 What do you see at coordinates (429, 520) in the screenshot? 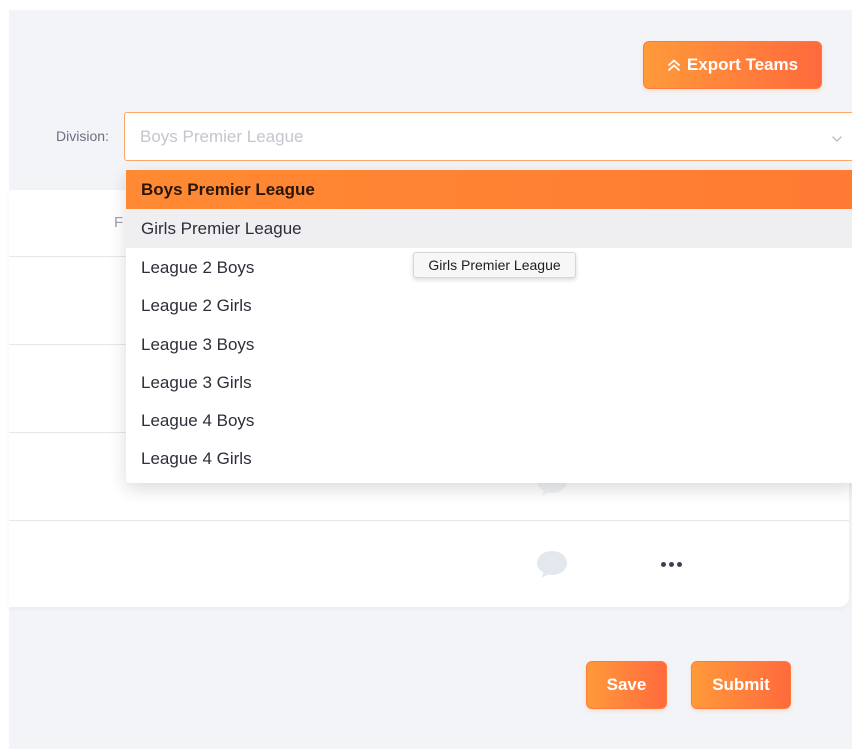
I see `table-row-divider` at bounding box center [429, 520].